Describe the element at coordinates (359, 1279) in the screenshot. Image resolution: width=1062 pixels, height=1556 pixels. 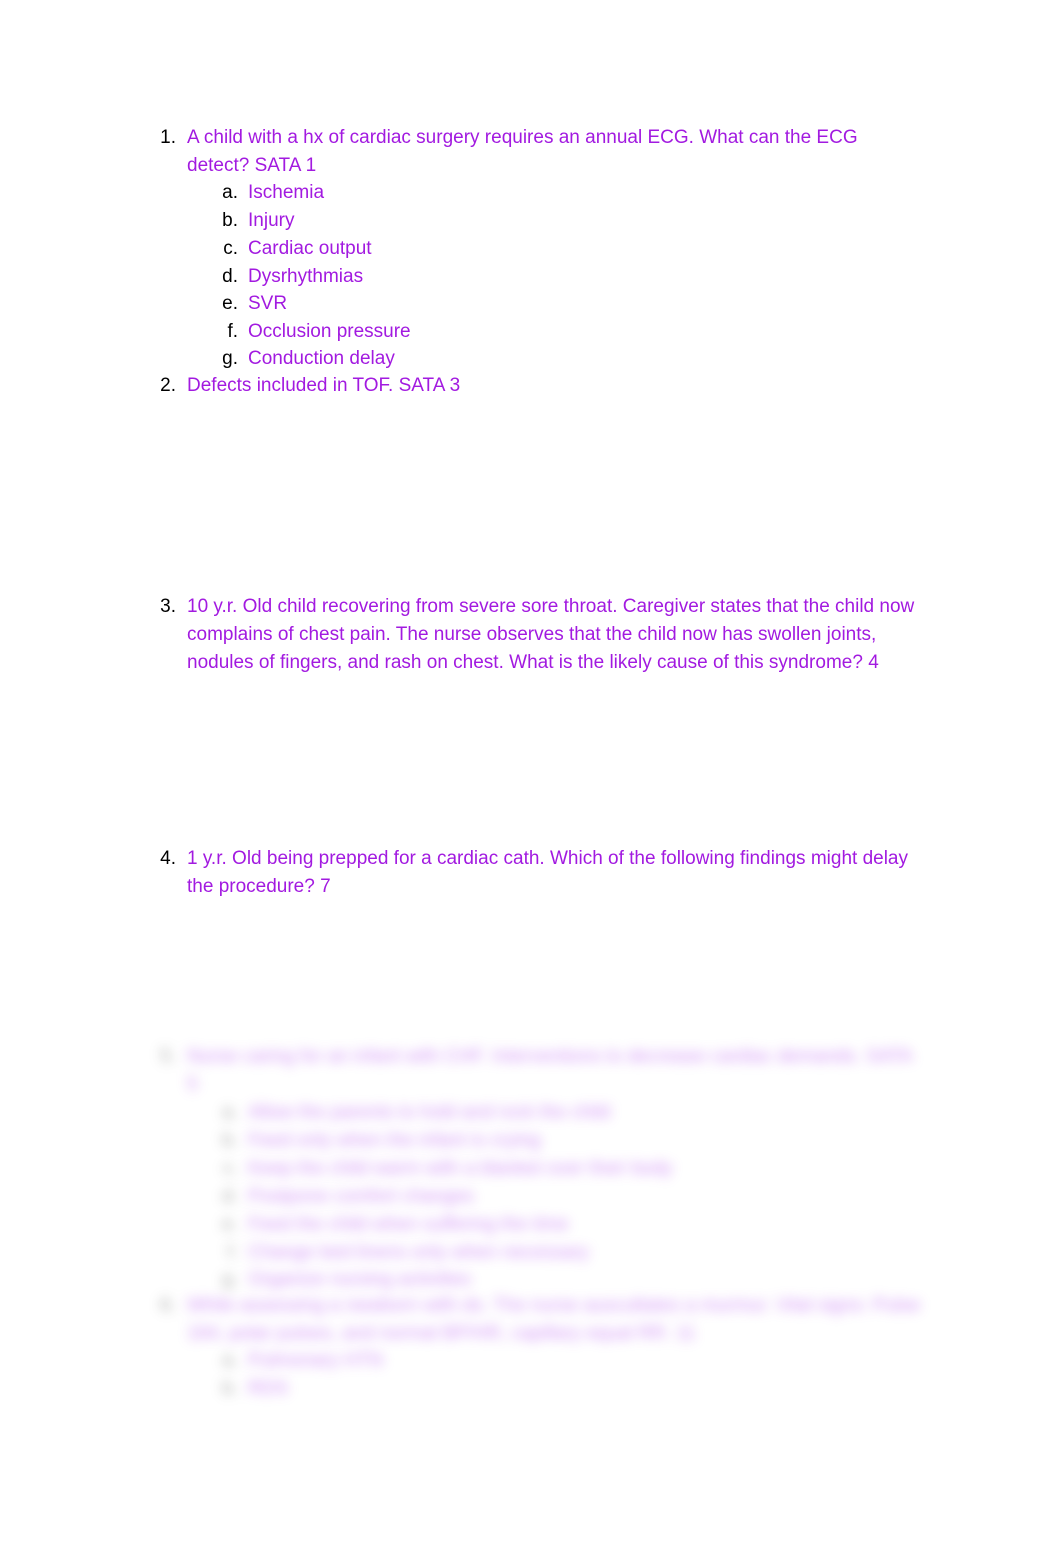
I see `option-text: Organize nursing activities` at that location.